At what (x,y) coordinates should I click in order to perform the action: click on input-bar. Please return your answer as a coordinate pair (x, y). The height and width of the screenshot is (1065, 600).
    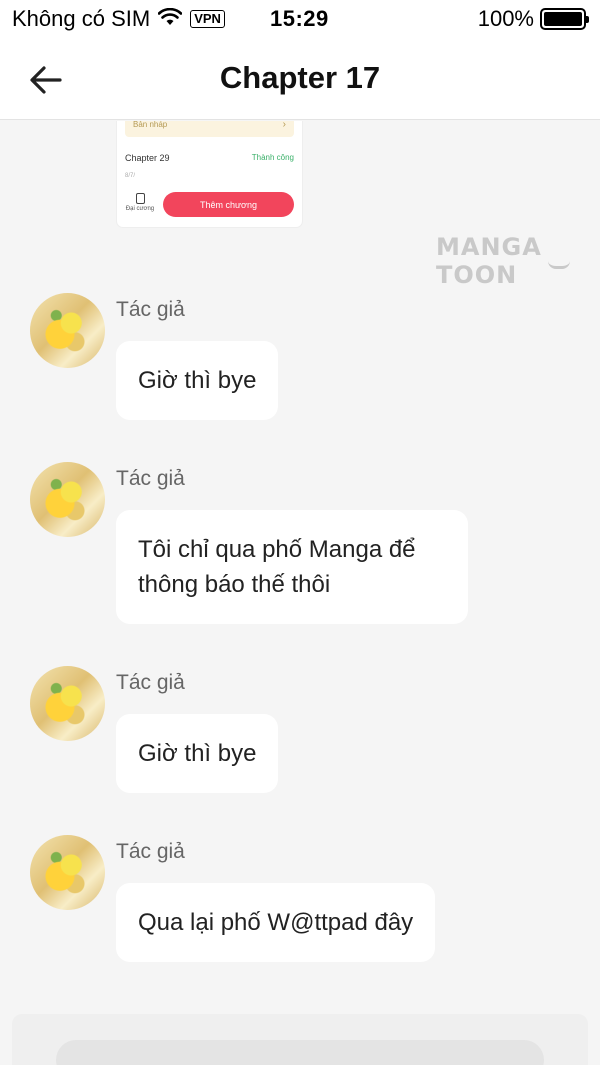
    Looking at the image, I should click on (300, 1039).